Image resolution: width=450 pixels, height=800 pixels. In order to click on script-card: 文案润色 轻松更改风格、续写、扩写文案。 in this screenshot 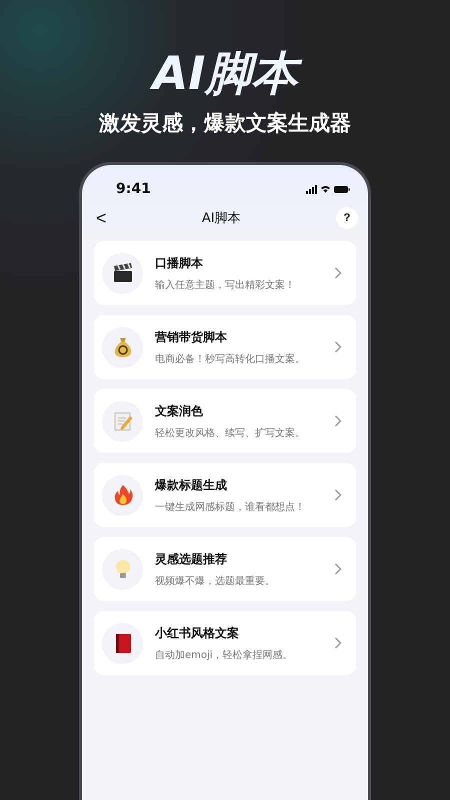, I will do `click(225, 421)`.